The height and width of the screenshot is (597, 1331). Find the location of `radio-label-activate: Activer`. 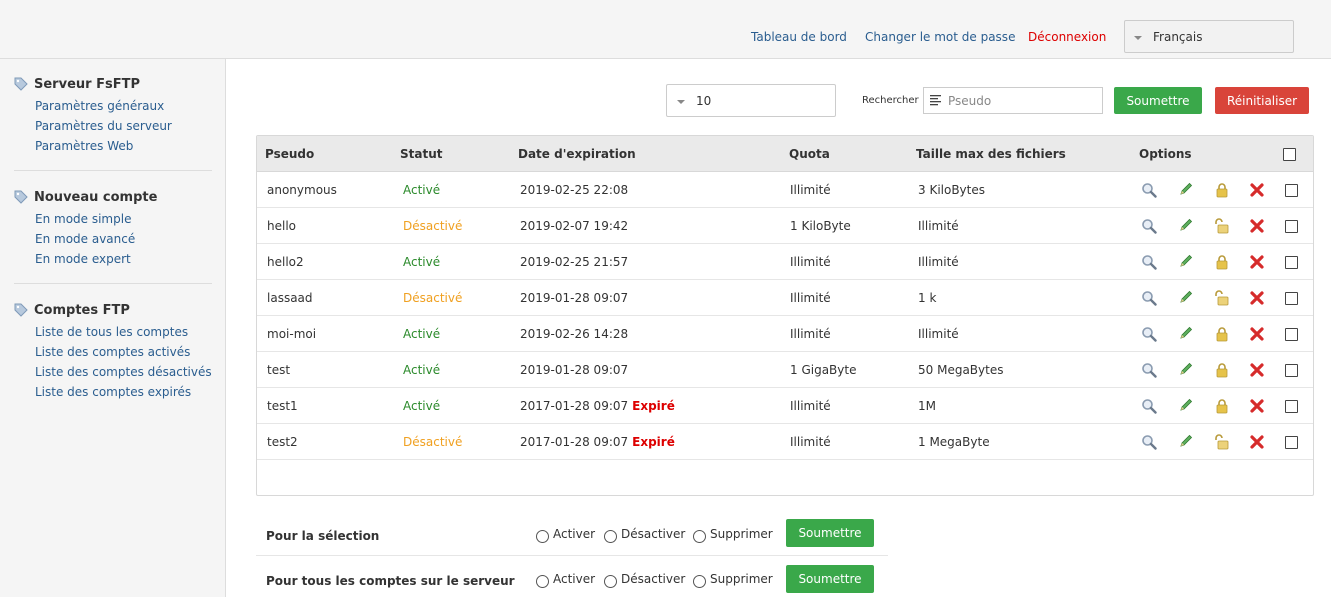

radio-label-activate: Activer is located at coordinates (574, 534).